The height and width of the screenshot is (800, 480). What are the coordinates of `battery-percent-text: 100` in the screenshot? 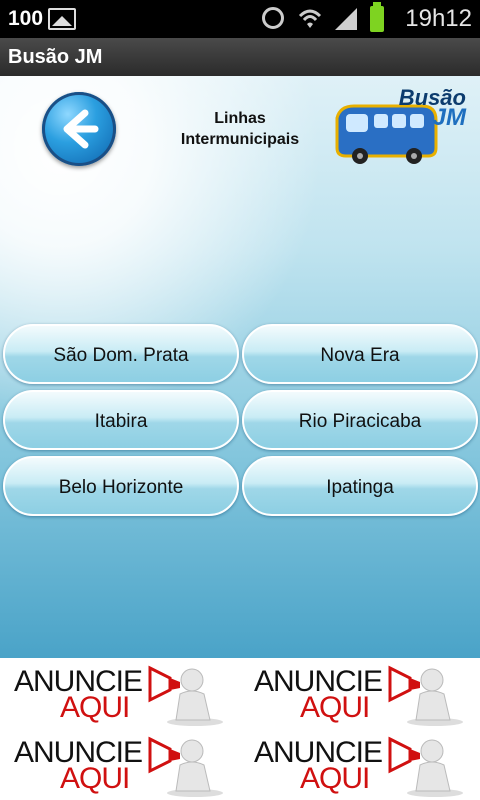 It's located at (26, 18).